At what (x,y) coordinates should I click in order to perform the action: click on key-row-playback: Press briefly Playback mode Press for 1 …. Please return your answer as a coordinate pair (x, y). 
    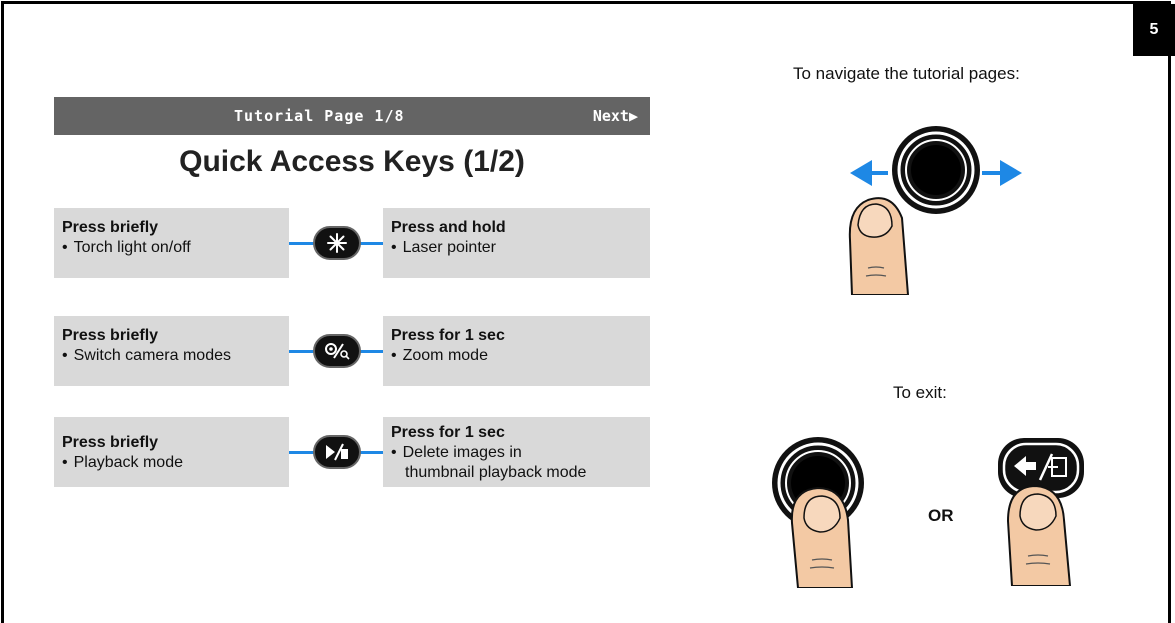
    Looking at the image, I should click on (352, 452).